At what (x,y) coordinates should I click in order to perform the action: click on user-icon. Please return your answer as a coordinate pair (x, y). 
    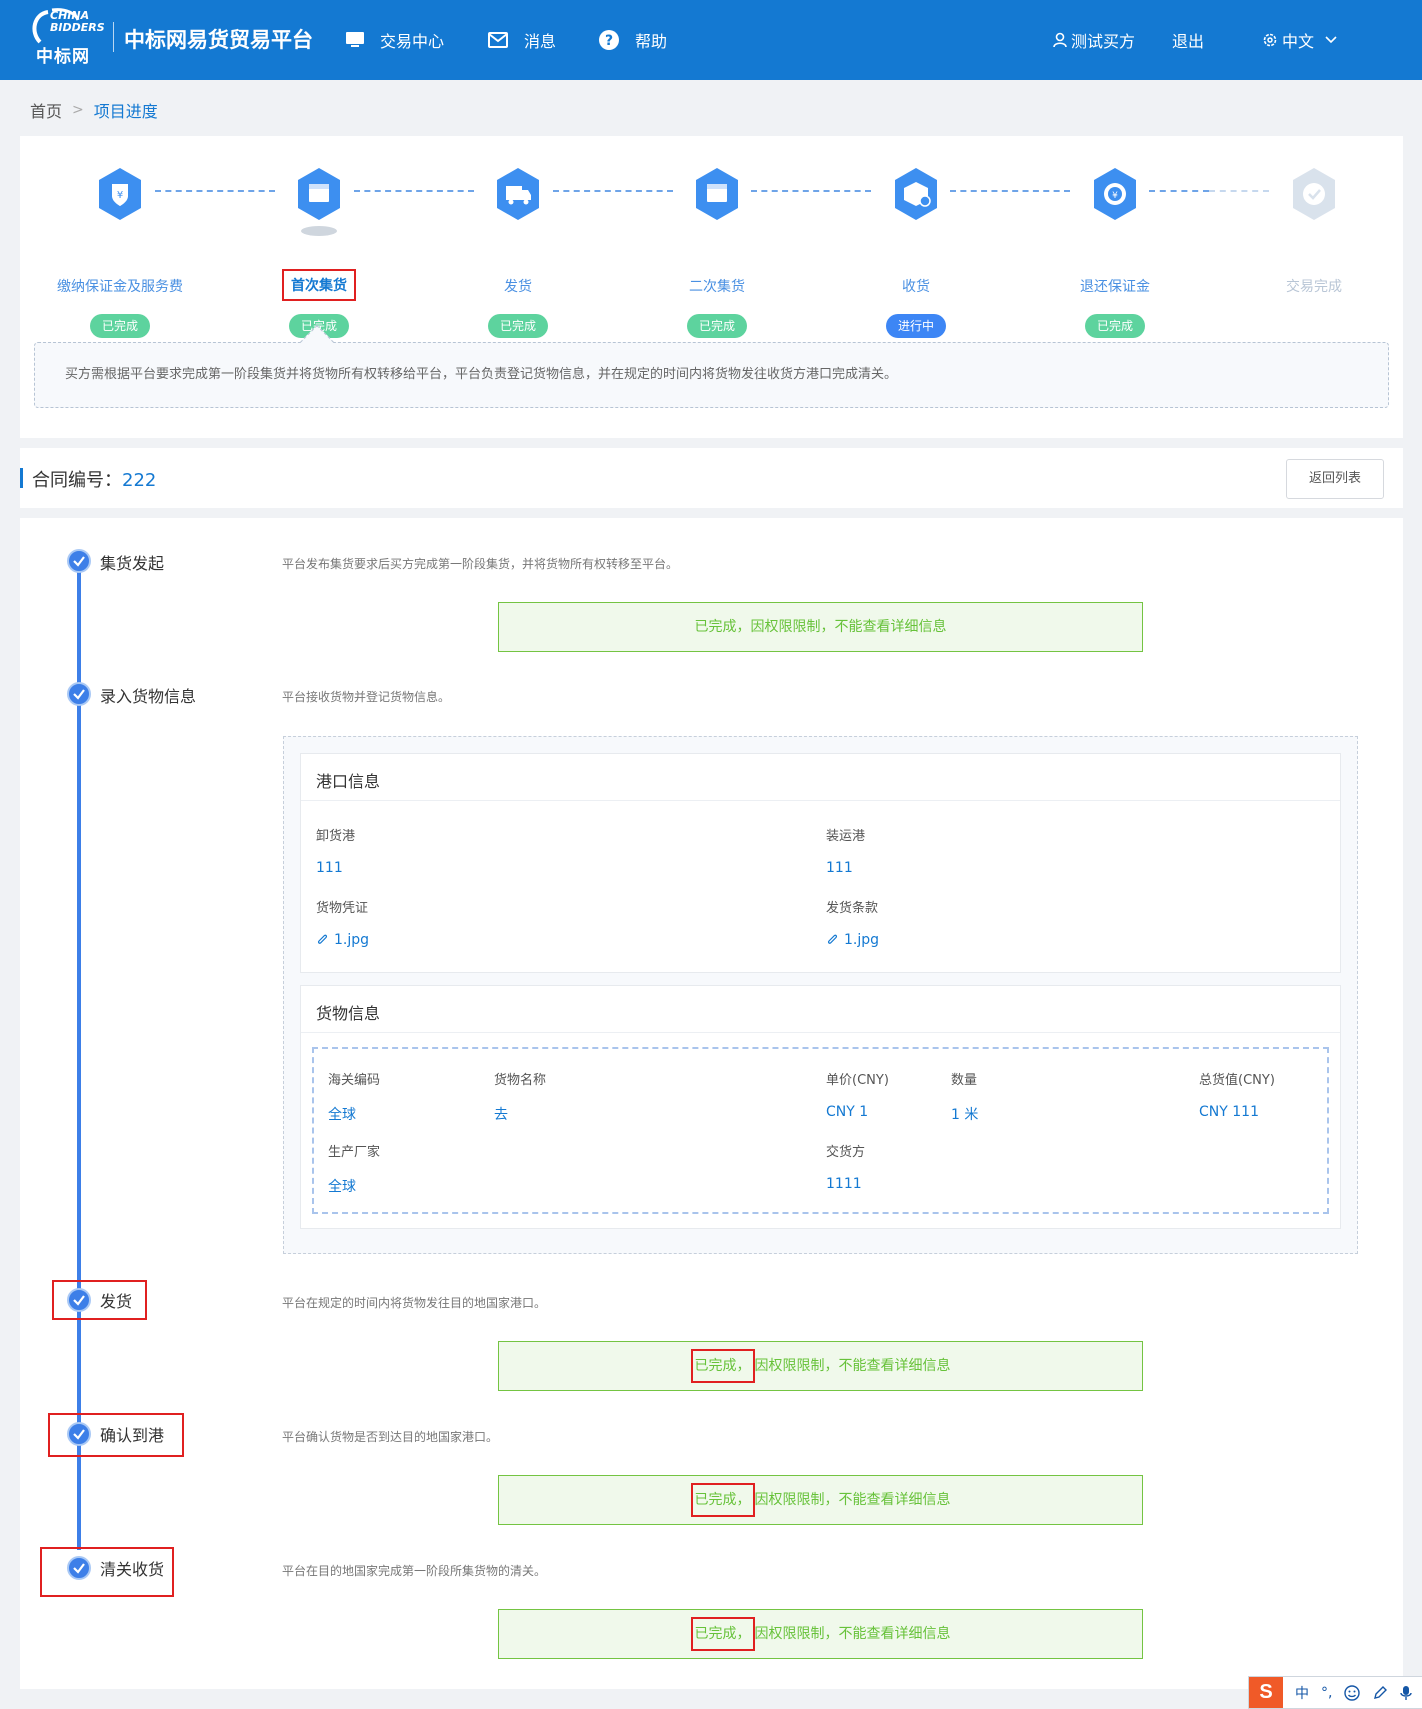
    Looking at the image, I should click on (1060, 40).